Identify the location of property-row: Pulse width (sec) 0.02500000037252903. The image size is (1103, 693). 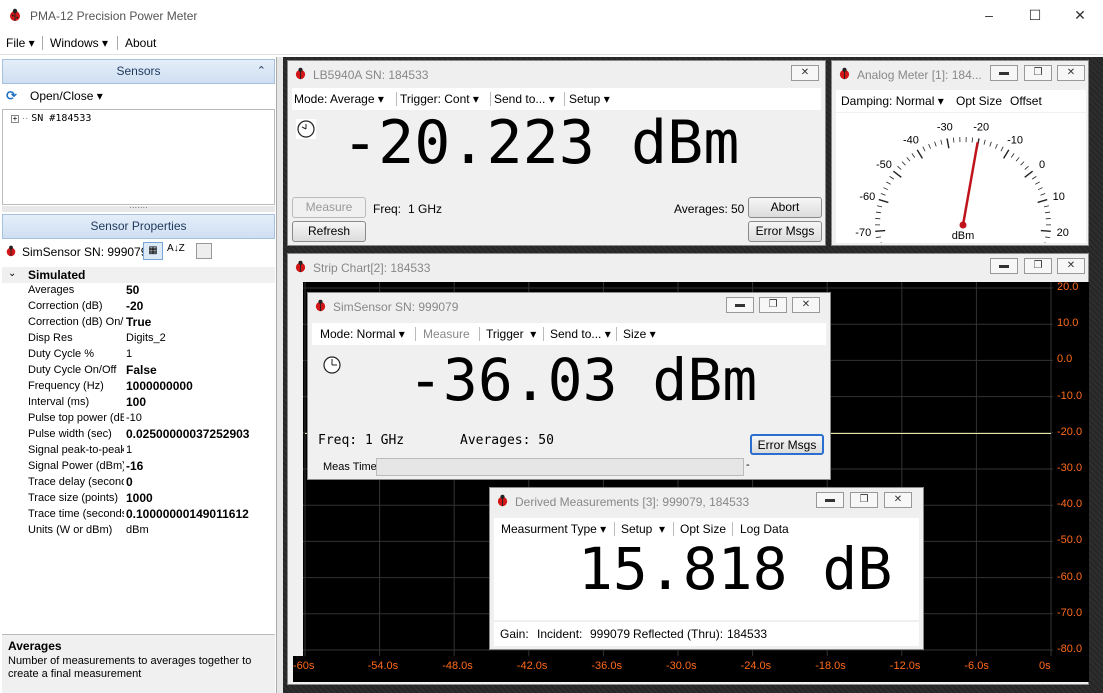
(138, 435).